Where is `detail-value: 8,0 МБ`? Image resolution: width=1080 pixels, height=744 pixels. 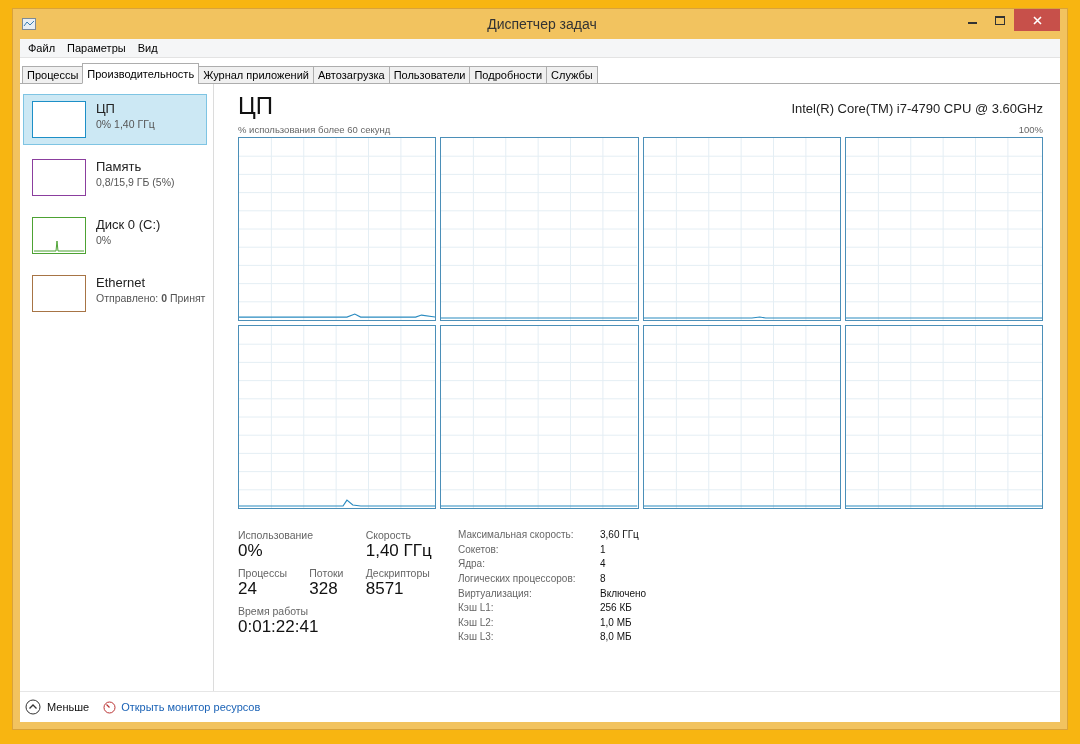 detail-value: 8,0 МБ is located at coordinates (616, 637).